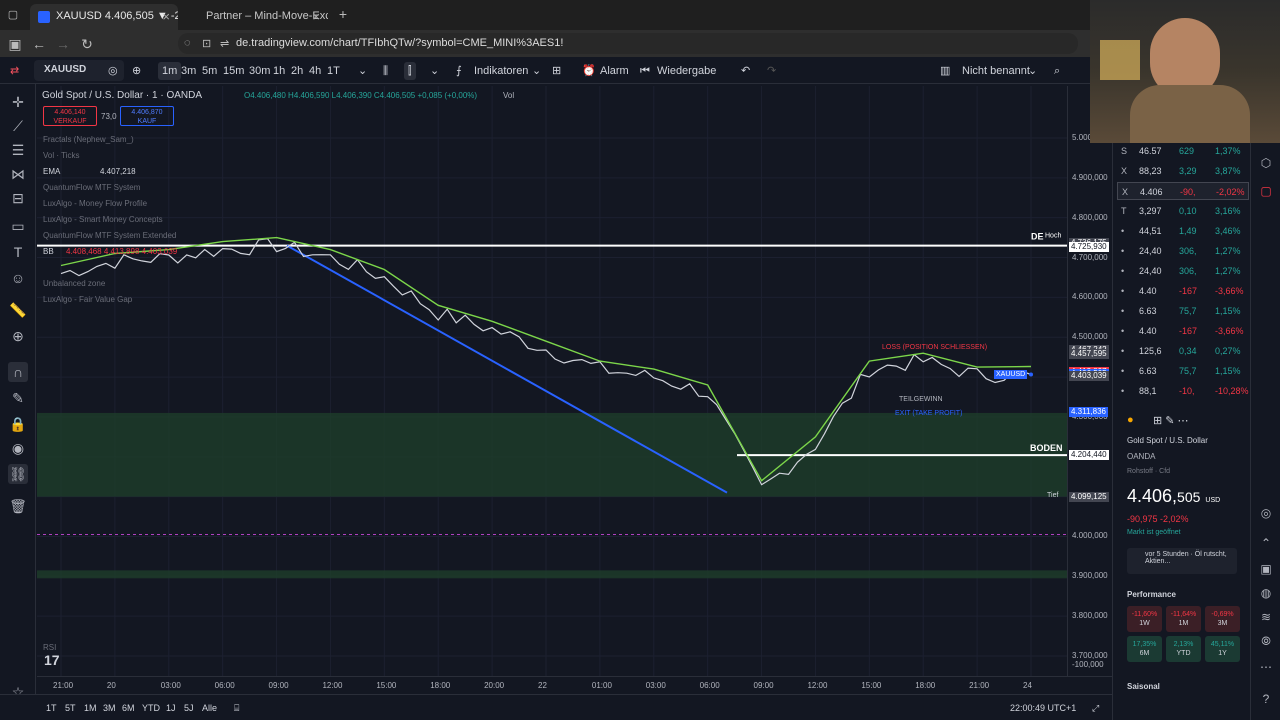 The image size is (1280, 720). Describe the element at coordinates (1183, 211) in the screenshot. I see `watchlist-row: T 3,297 0,10 3,16%` at that location.